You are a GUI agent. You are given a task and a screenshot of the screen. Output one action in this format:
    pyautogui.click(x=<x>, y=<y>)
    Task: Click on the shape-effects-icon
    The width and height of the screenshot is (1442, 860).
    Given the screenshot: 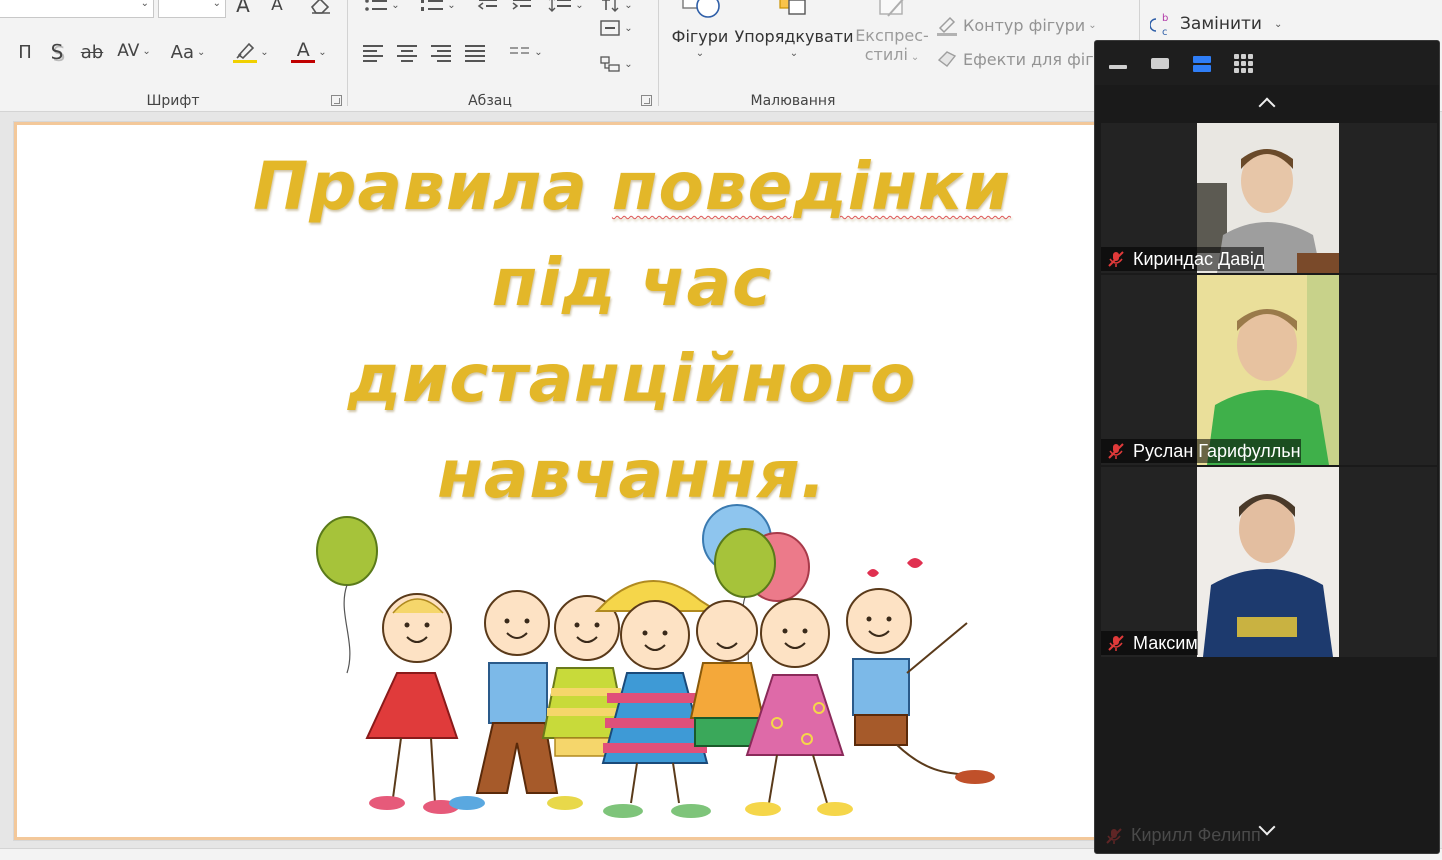 What is the action you would take?
    pyautogui.click(x=947, y=59)
    